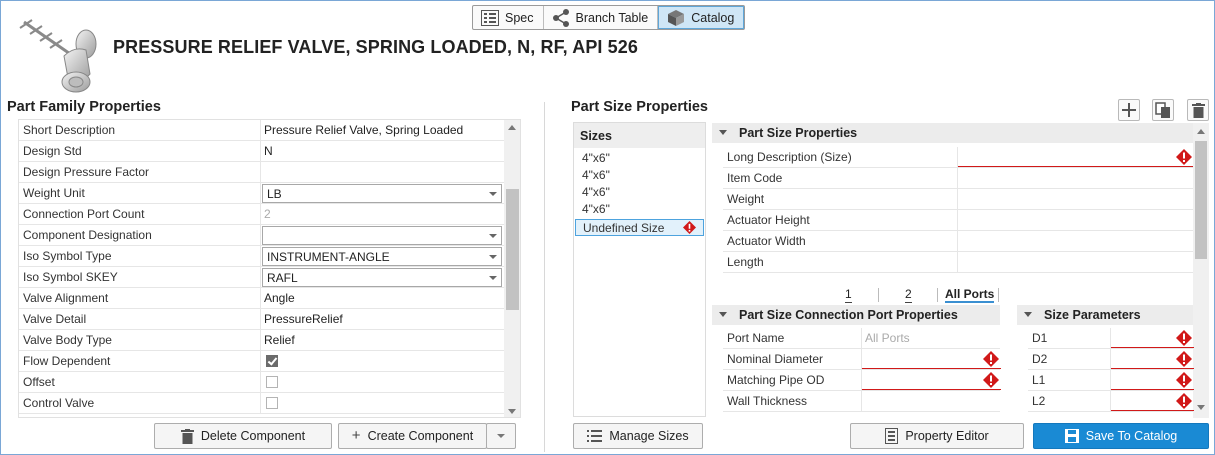 This screenshot has width=1215, height=455. What do you see at coordinates (638, 436) in the screenshot?
I see `manage-sizes-button: Manage Sizes` at bounding box center [638, 436].